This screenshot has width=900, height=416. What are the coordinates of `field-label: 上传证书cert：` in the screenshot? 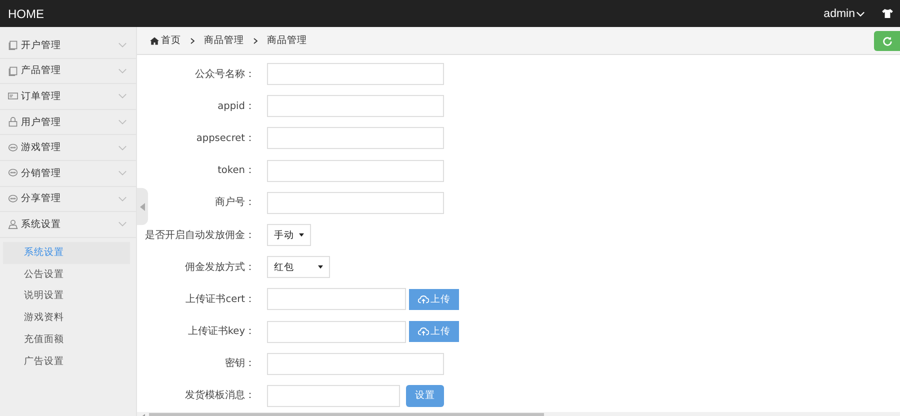 It's located at (220, 299).